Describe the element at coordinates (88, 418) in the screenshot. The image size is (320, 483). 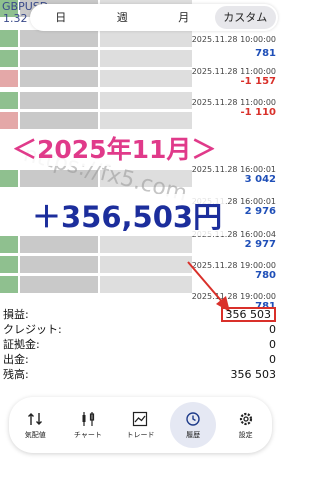
I see `chart-icon` at that location.